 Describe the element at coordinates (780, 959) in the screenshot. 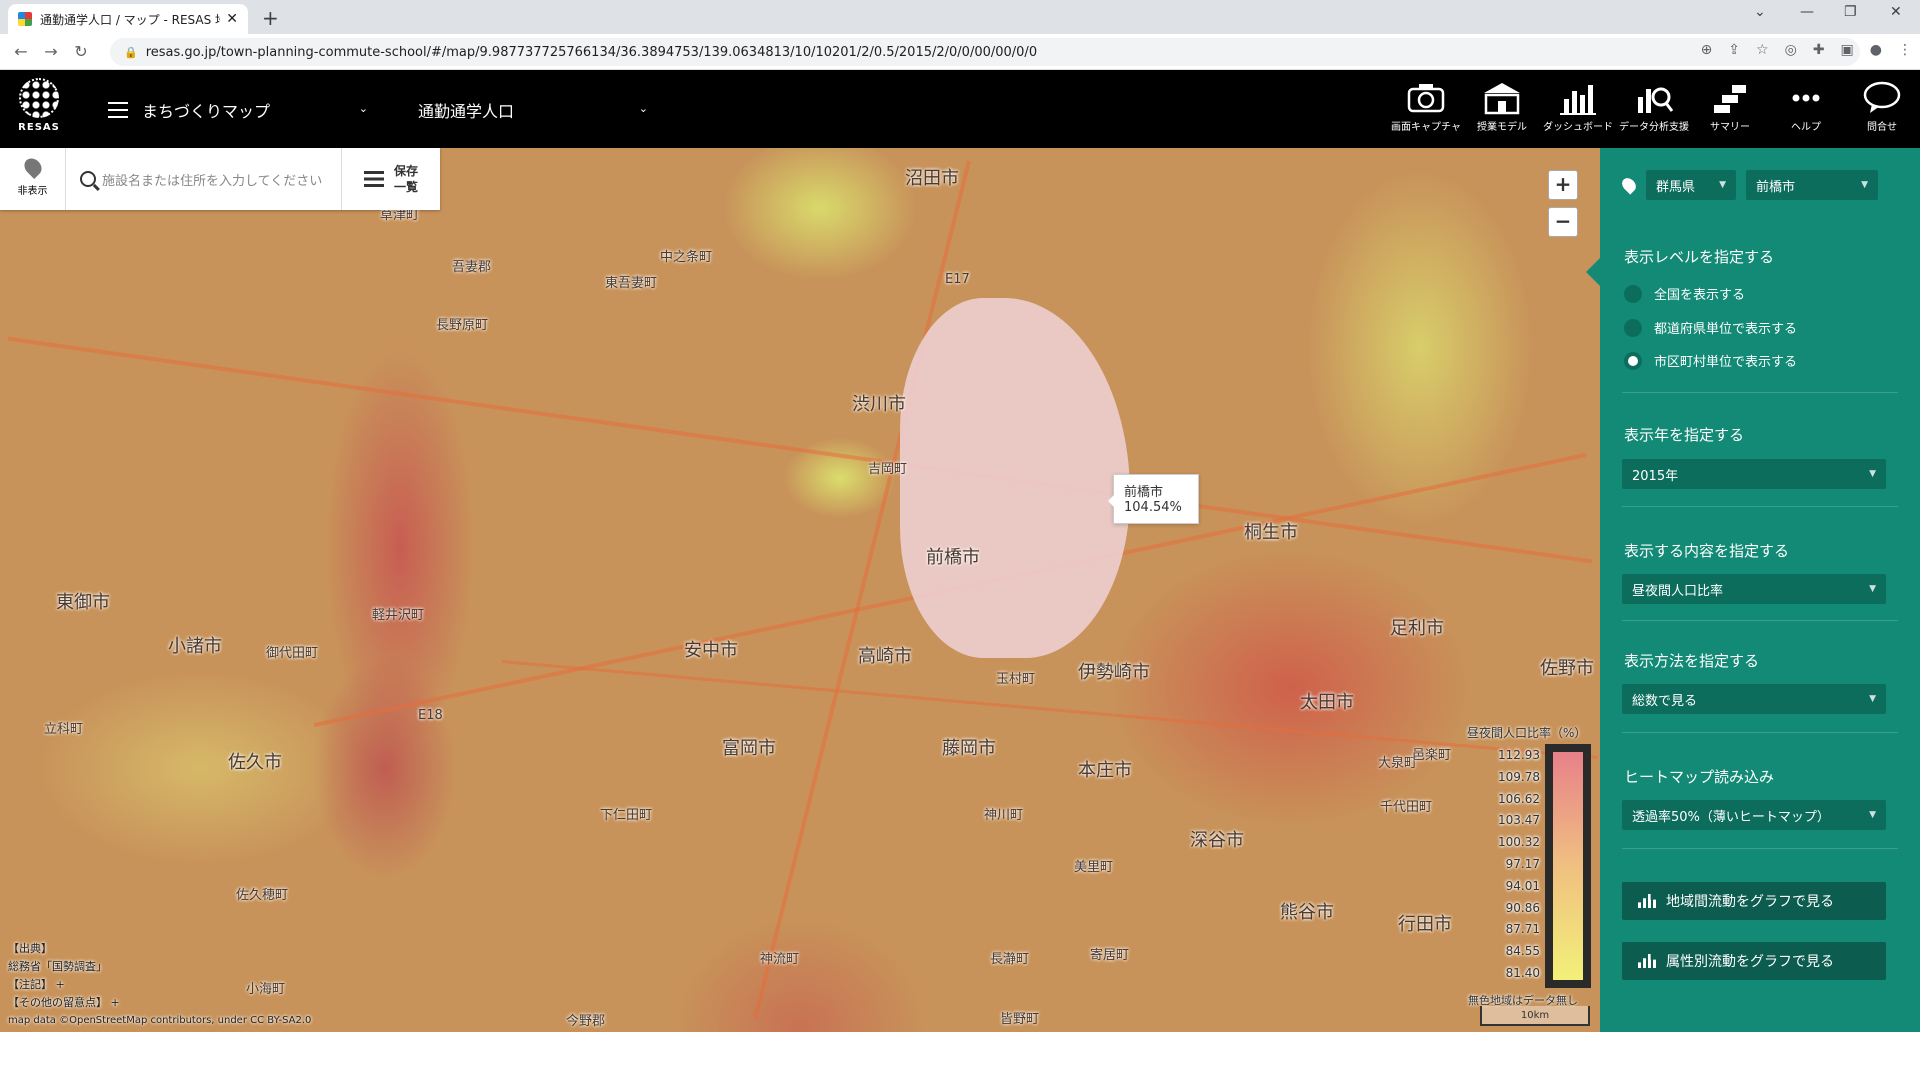

I see `map-label: 神流町` at that location.